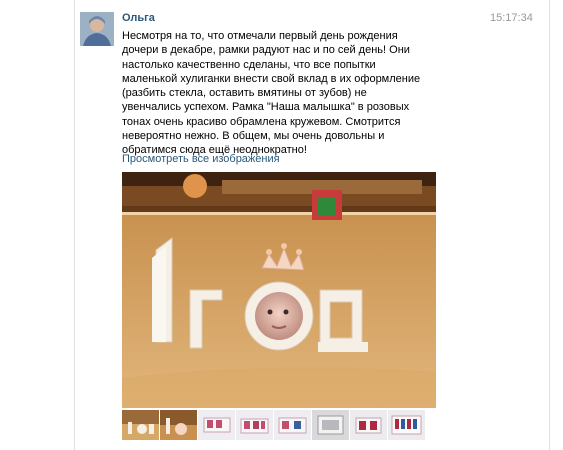 The height and width of the screenshot is (450, 563). I want to click on thumb-frame-letters-icon, so click(406, 425).